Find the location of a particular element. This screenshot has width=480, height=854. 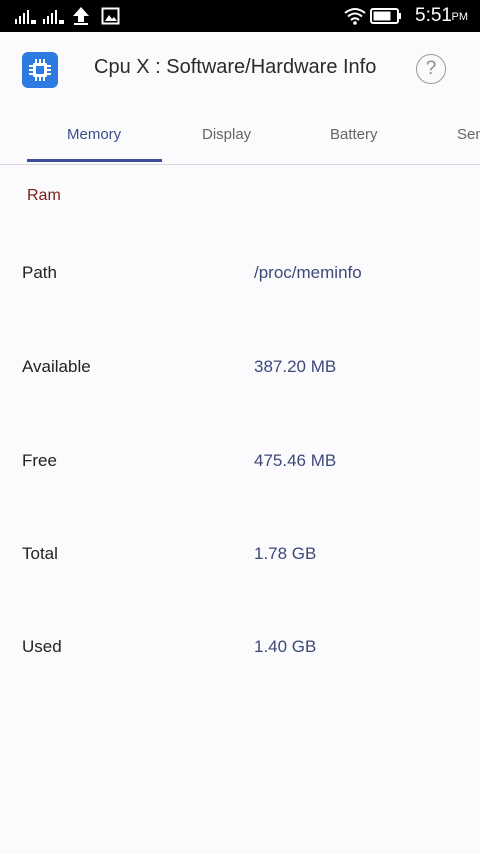

row-value-total: 1.78 GB is located at coordinates (285, 553).